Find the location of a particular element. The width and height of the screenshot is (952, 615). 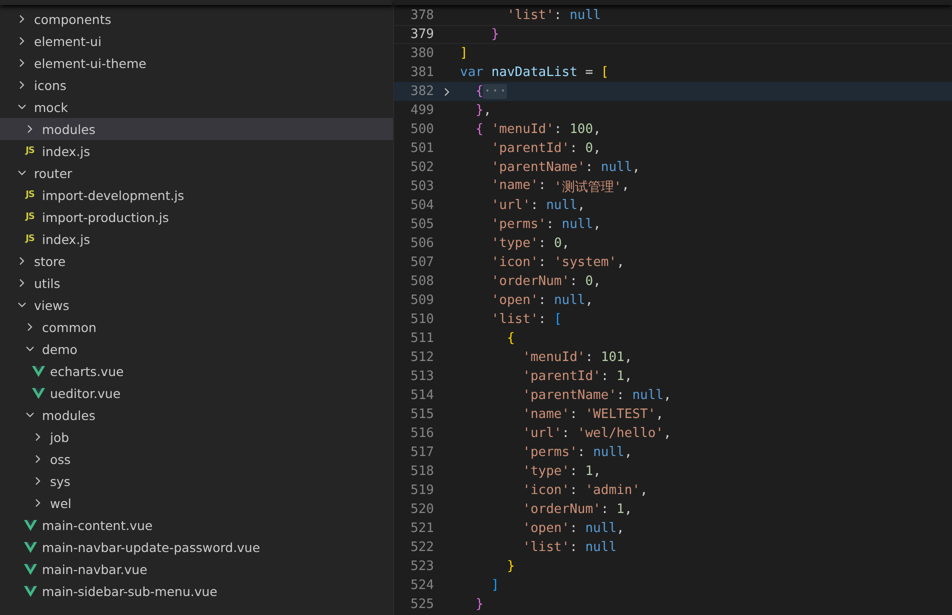

code-line: 'parentId': 1, is located at coordinates (577, 376).